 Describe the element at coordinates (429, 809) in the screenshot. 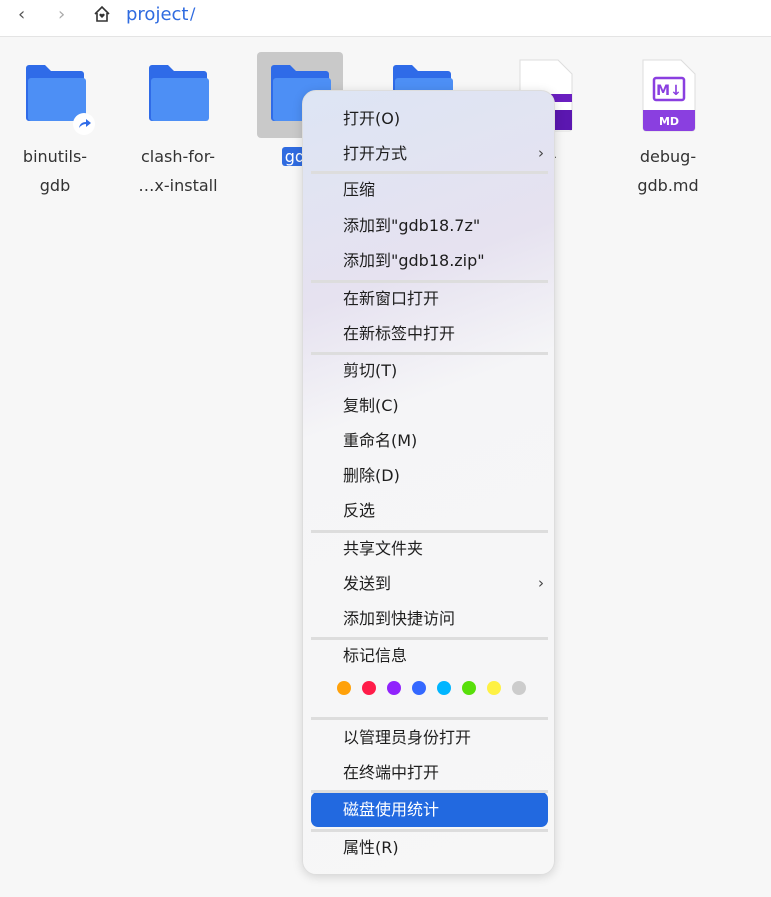

I see `menu-item-disk-usage: 磁盘使用统计` at that location.